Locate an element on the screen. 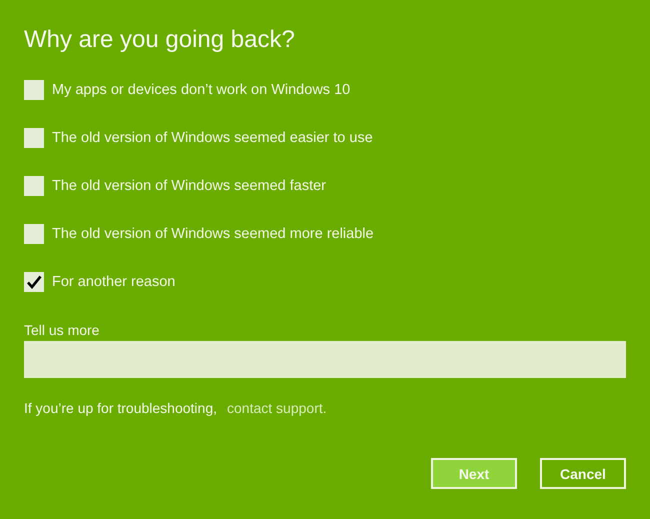  checkbox-label: For another reason is located at coordinates (114, 282).